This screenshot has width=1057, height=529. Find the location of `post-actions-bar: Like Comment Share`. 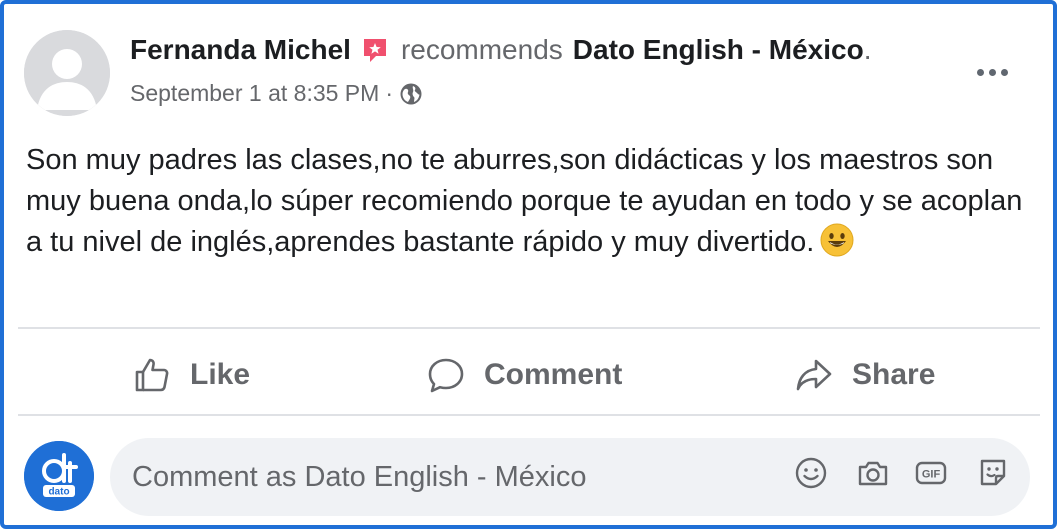

post-actions-bar: Like Comment Share is located at coordinates (529, 375).